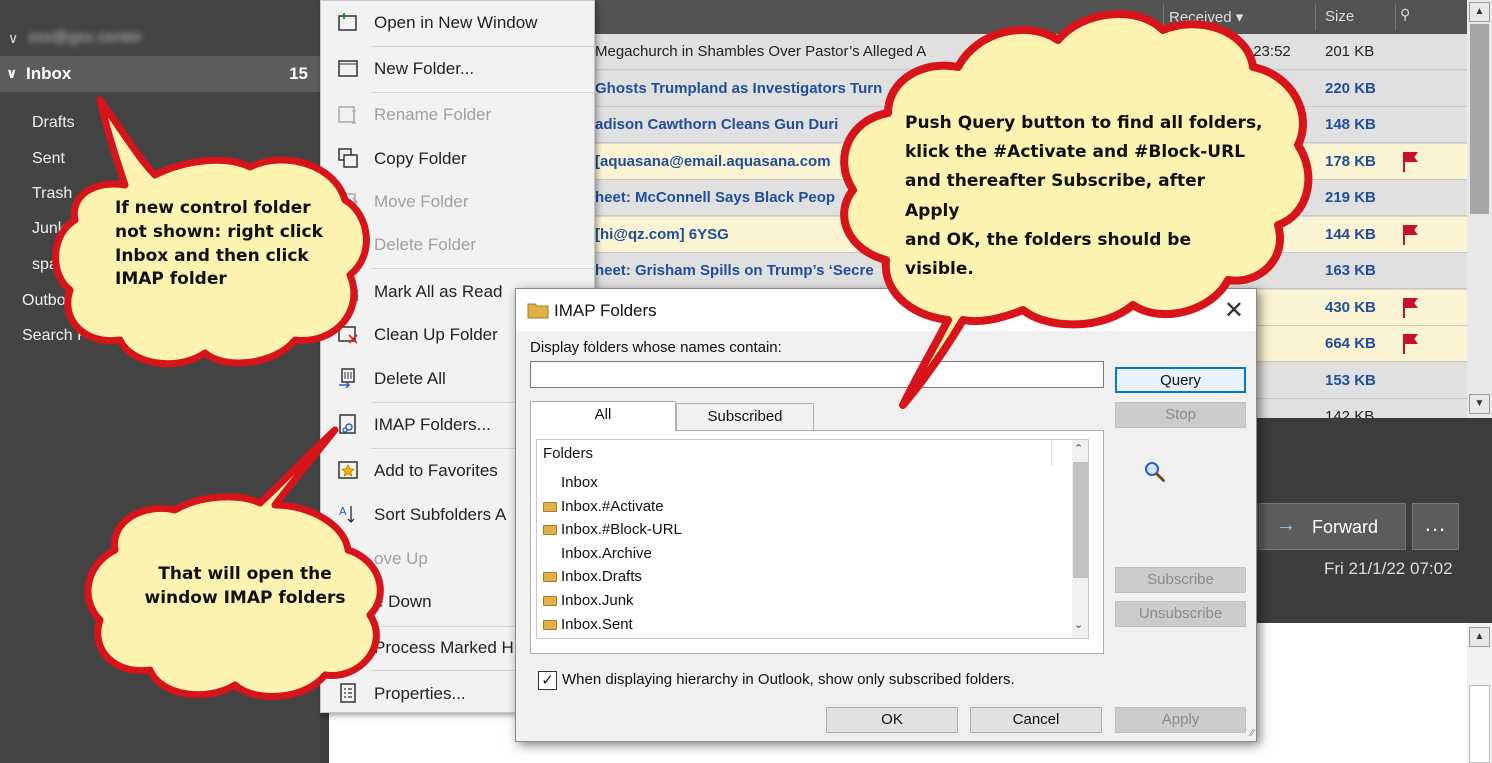 This screenshot has width=1492, height=763. What do you see at coordinates (1252, 733) in the screenshot?
I see `resize-grip-icon: ∕∕` at bounding box center [1252, 733].